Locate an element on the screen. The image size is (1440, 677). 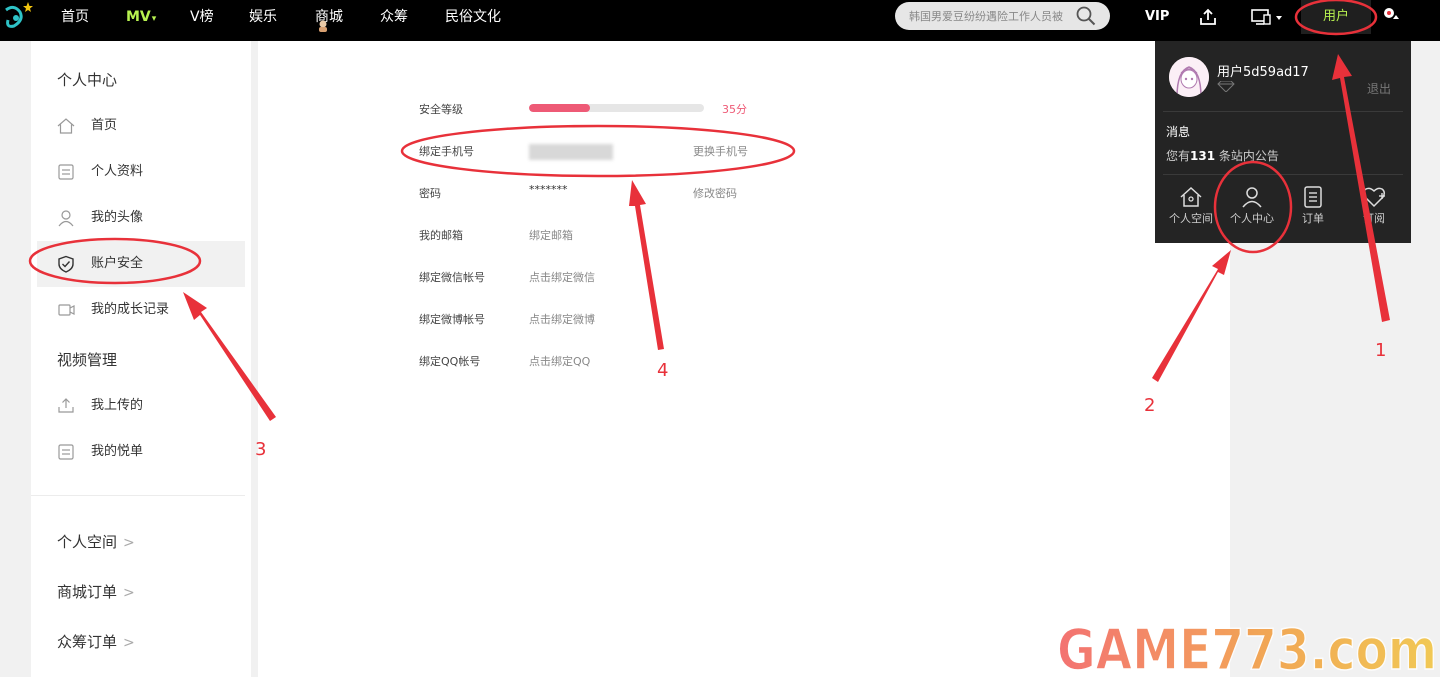
sidebar-item-avatar: 我的头像 is located at coordinates (141, 218).